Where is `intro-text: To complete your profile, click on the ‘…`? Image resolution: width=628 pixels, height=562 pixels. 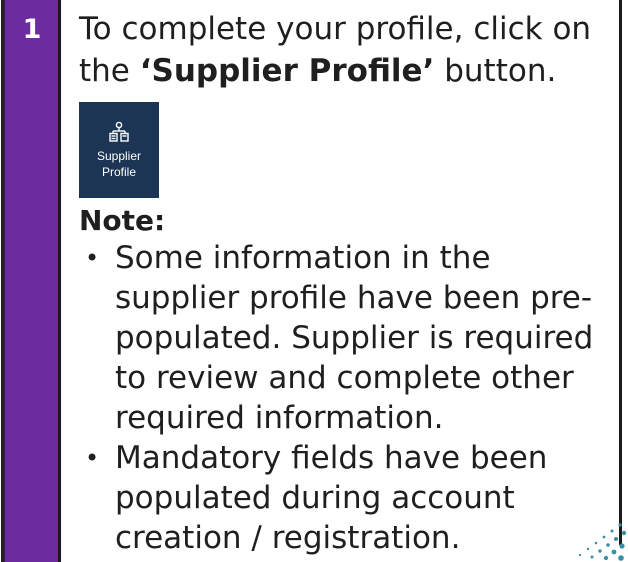 intro-text: To complete your profile, click on the ‘… is located at coordinates (344, 50).